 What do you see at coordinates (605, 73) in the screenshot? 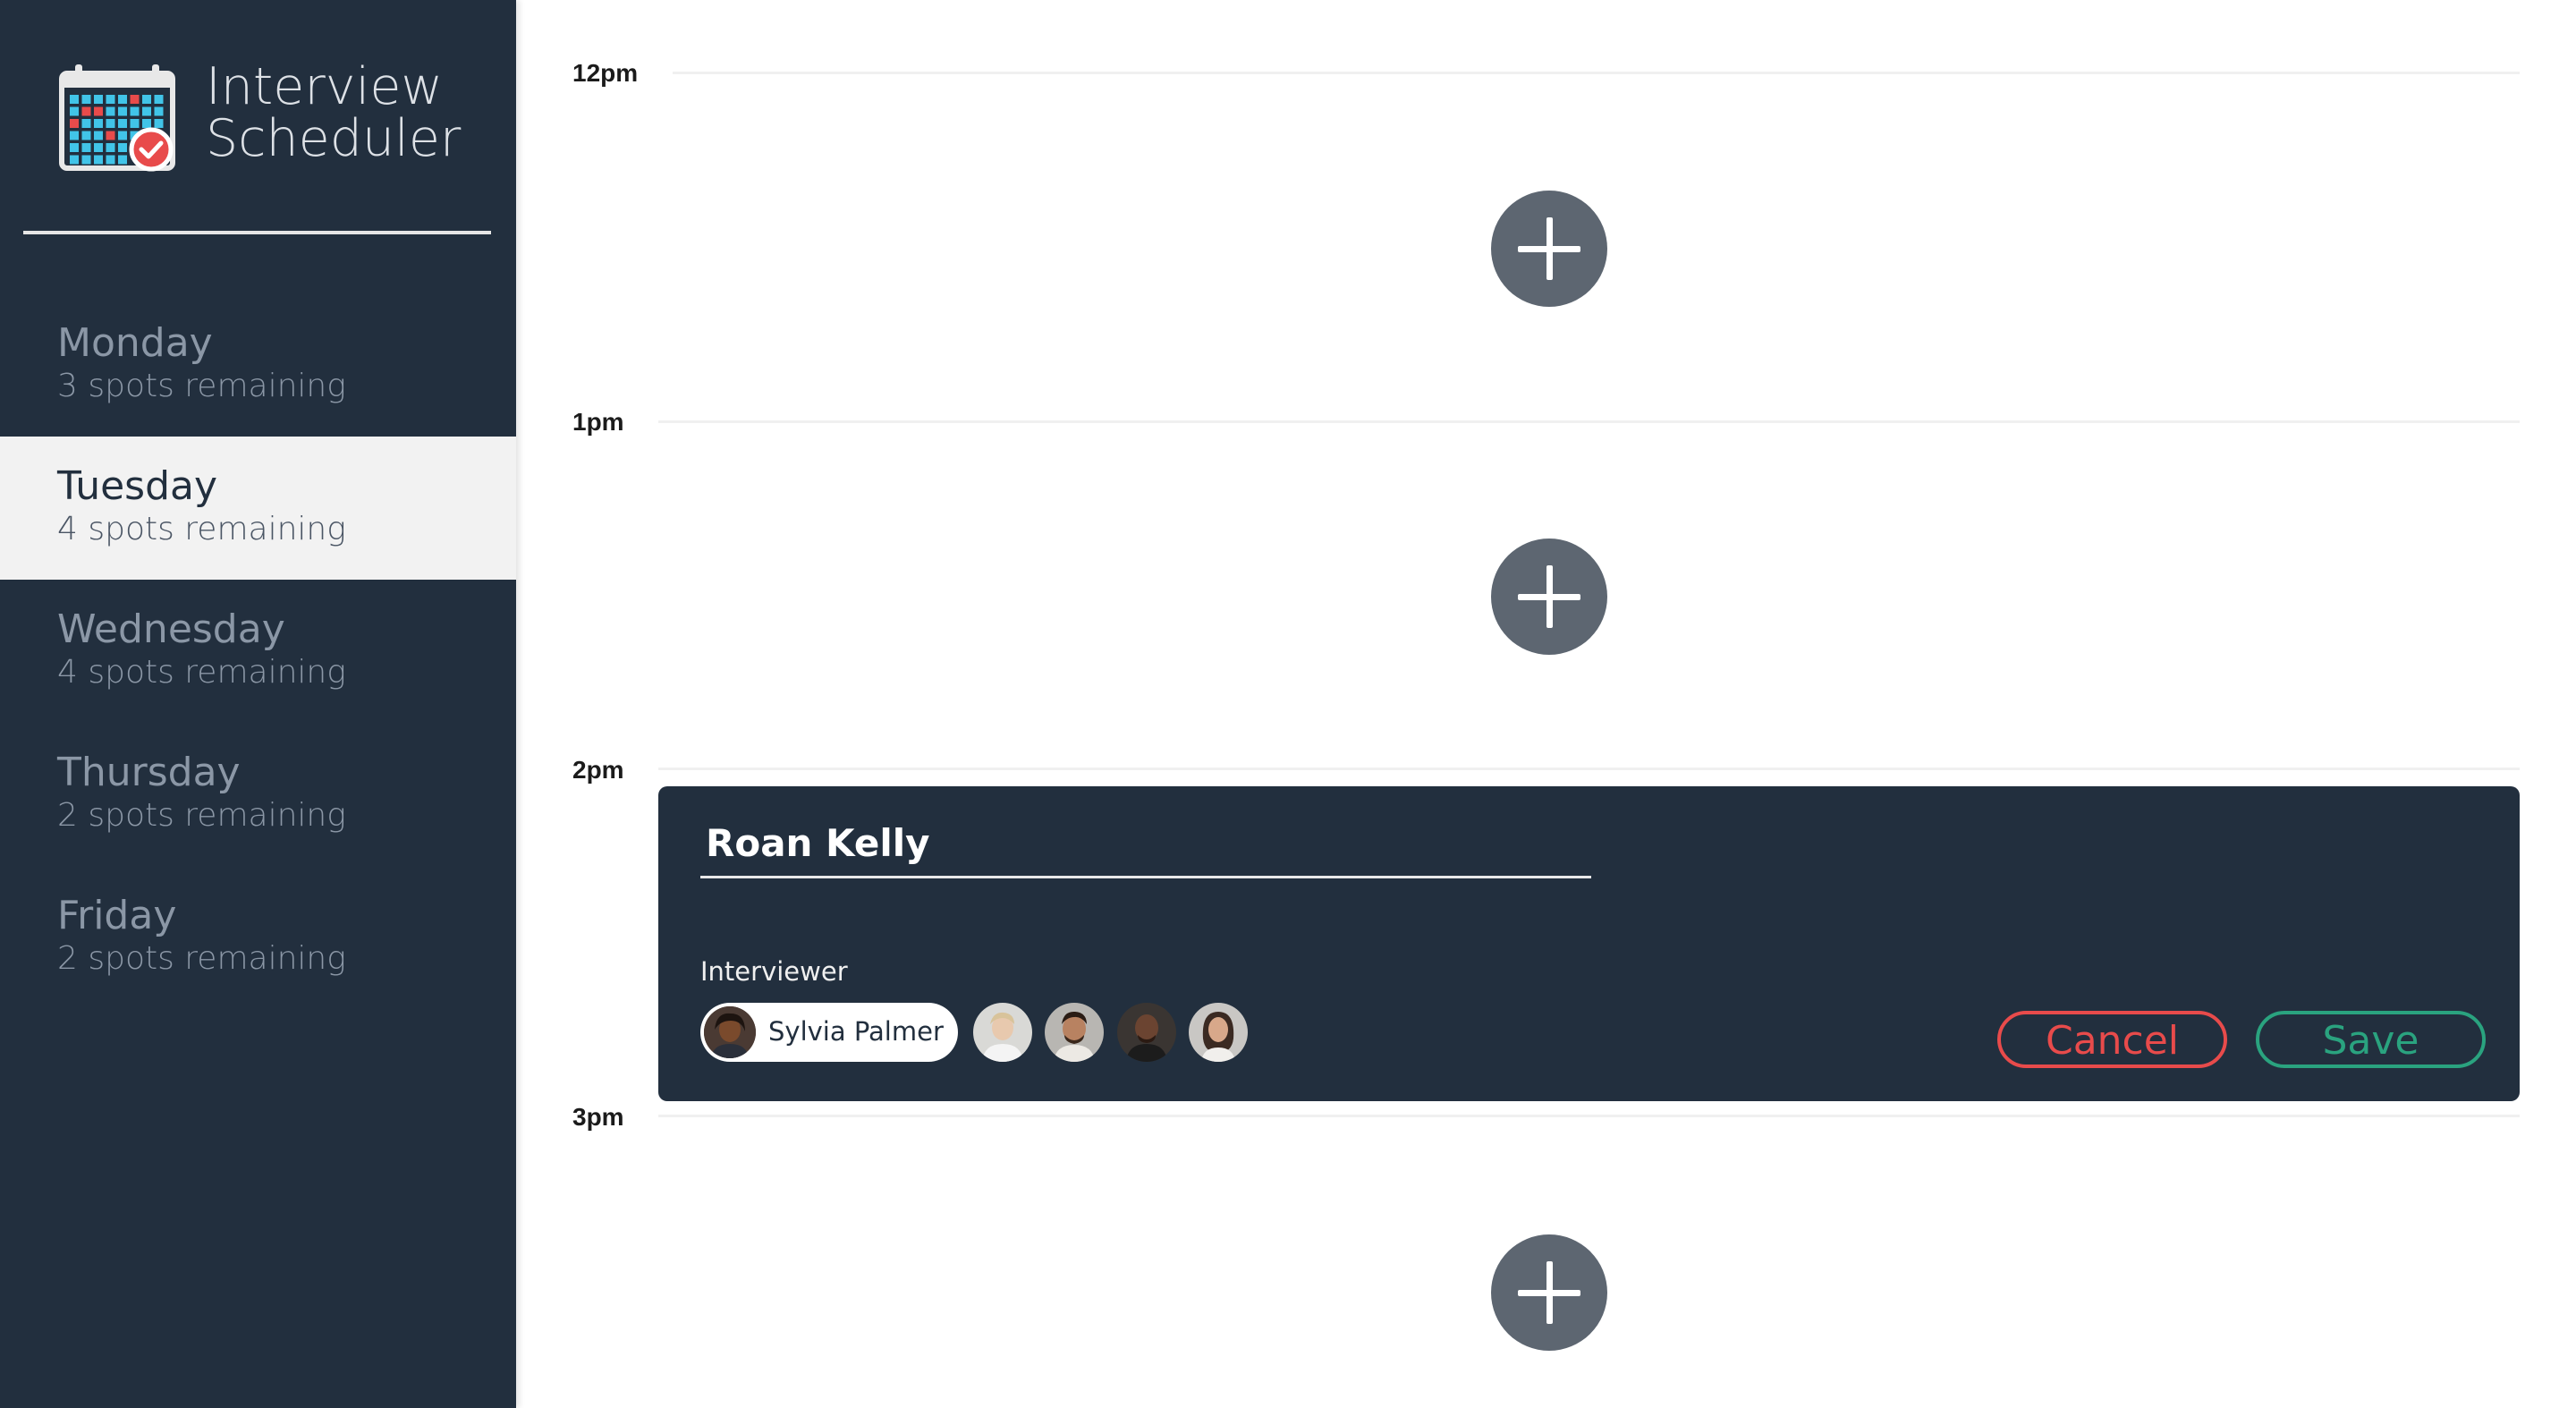
I see `time-label-12pm: 12pm` at bounding box center [605, 73].